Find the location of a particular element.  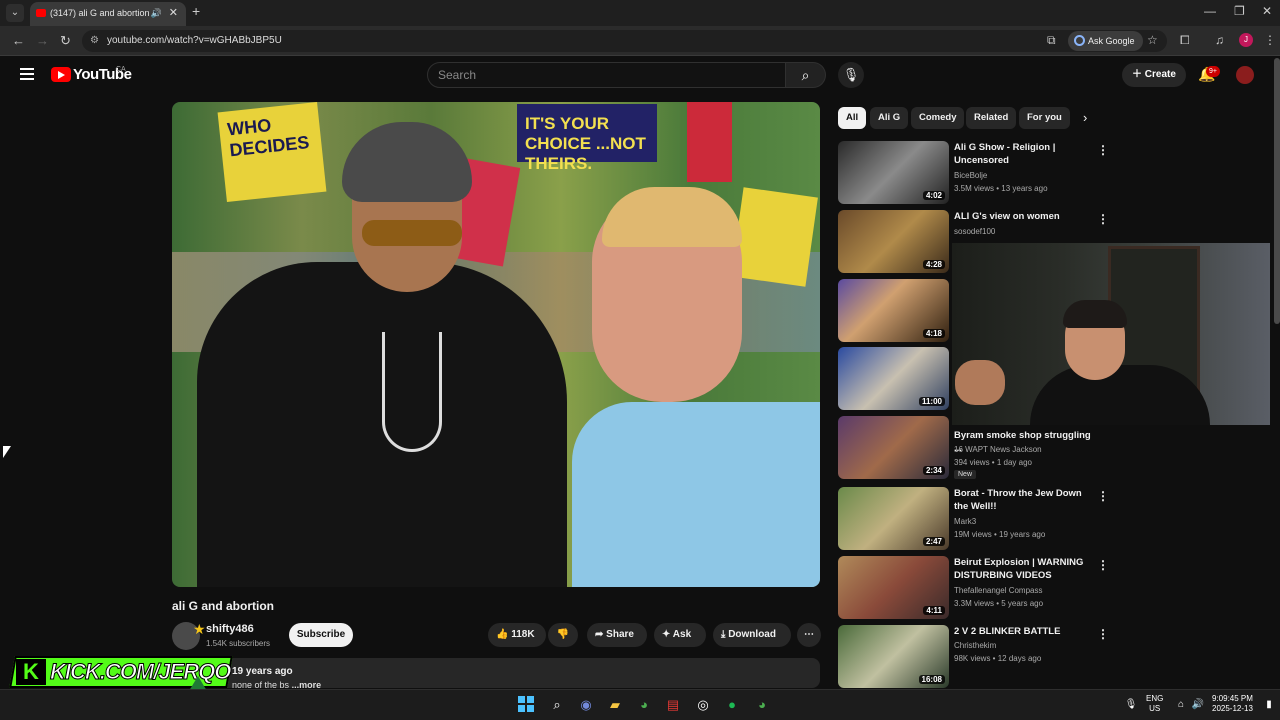

ask-label: Ask is located at coordinates (682, 634).